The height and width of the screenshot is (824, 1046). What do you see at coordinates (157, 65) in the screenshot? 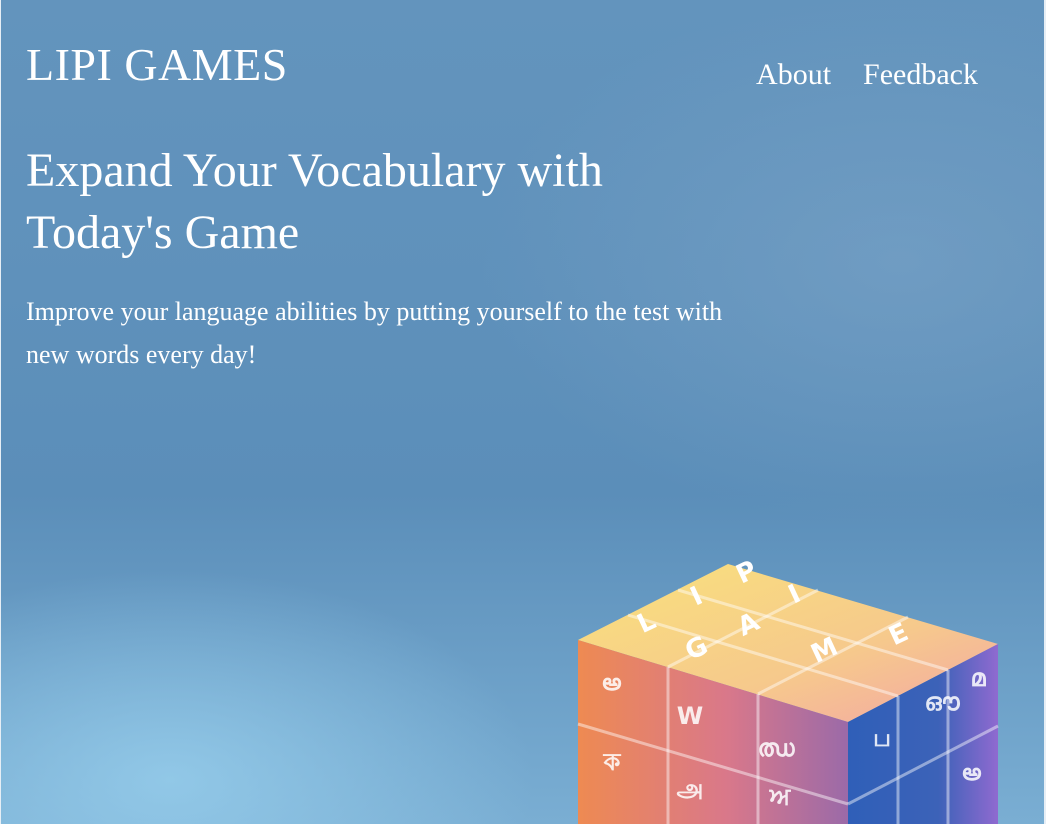
I see `site-logo: LIPI GAMES` at bounding box center [157, 65].